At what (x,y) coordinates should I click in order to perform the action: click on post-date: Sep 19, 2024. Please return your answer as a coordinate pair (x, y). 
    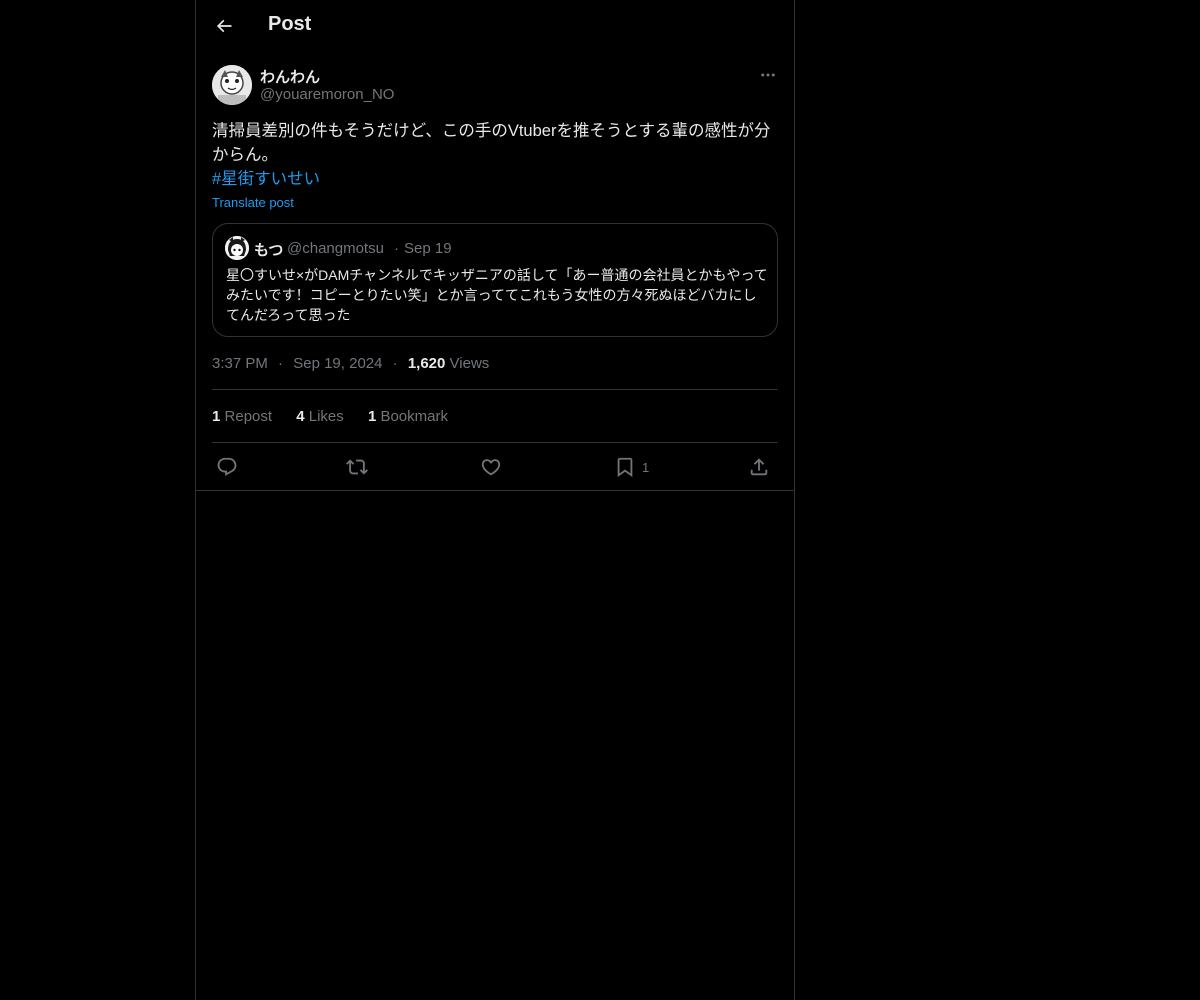
    Looking at the image, I should click on (337, 363).